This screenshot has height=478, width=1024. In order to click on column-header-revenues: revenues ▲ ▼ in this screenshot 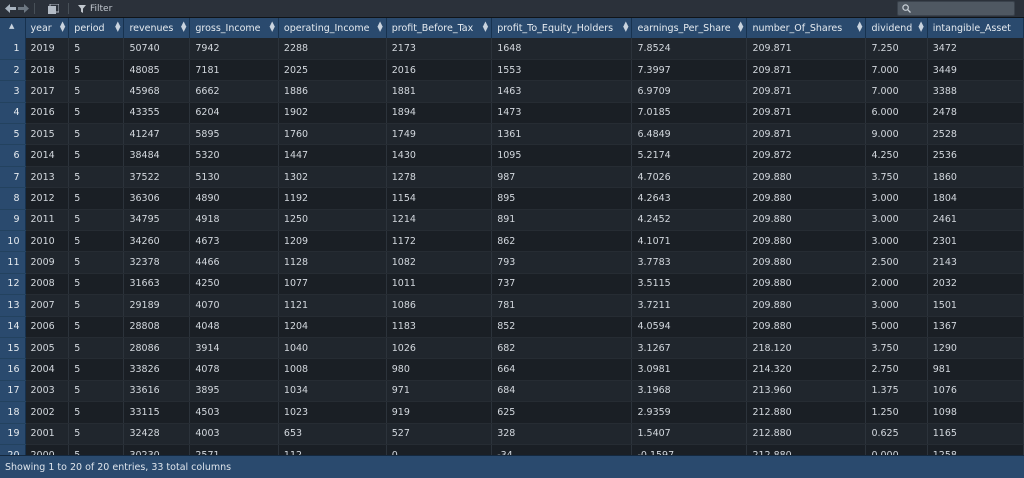, I will do `click(157, 28)`.